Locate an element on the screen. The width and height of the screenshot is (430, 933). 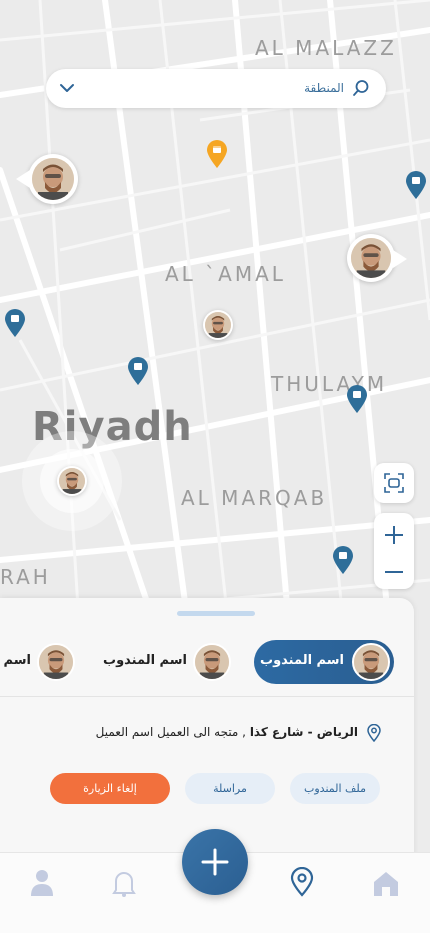
area-search-label: المنطقة is located at coordinates (324, 88).